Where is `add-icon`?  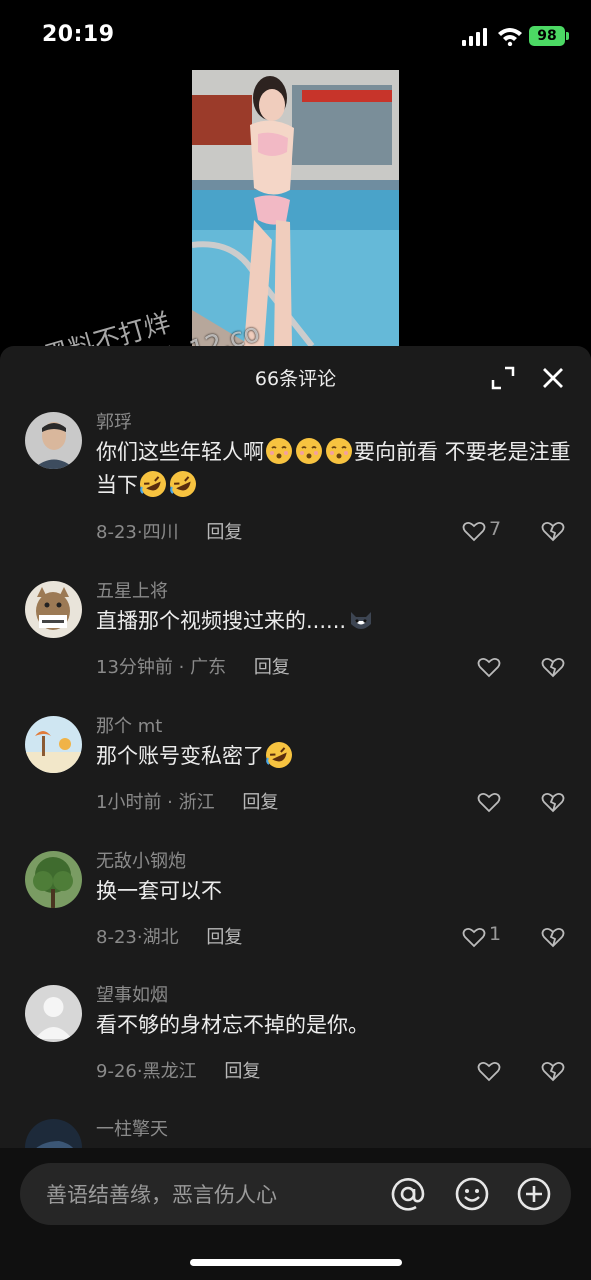 add-icon is located at coordinates (534, 1194).